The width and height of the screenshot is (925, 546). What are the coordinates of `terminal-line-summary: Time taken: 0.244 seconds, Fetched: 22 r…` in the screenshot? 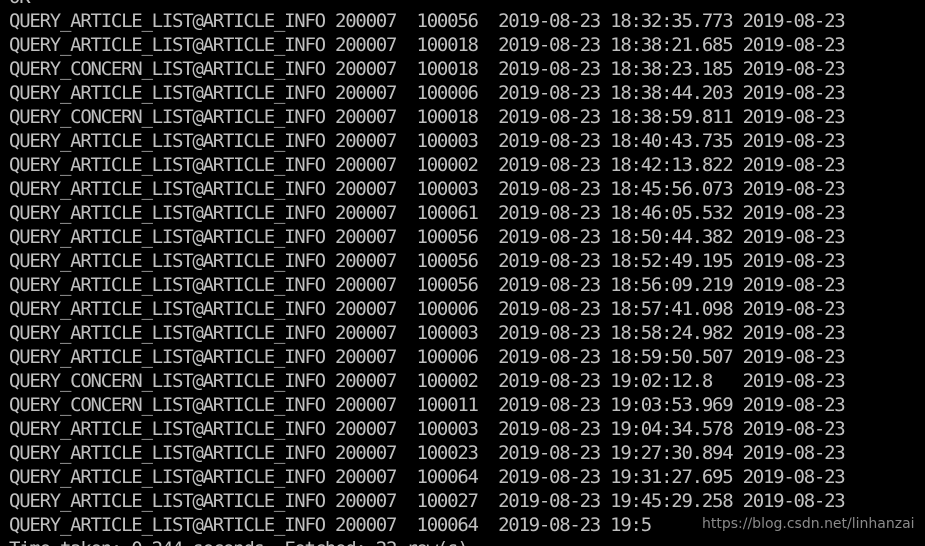 It's located at (427, 541).